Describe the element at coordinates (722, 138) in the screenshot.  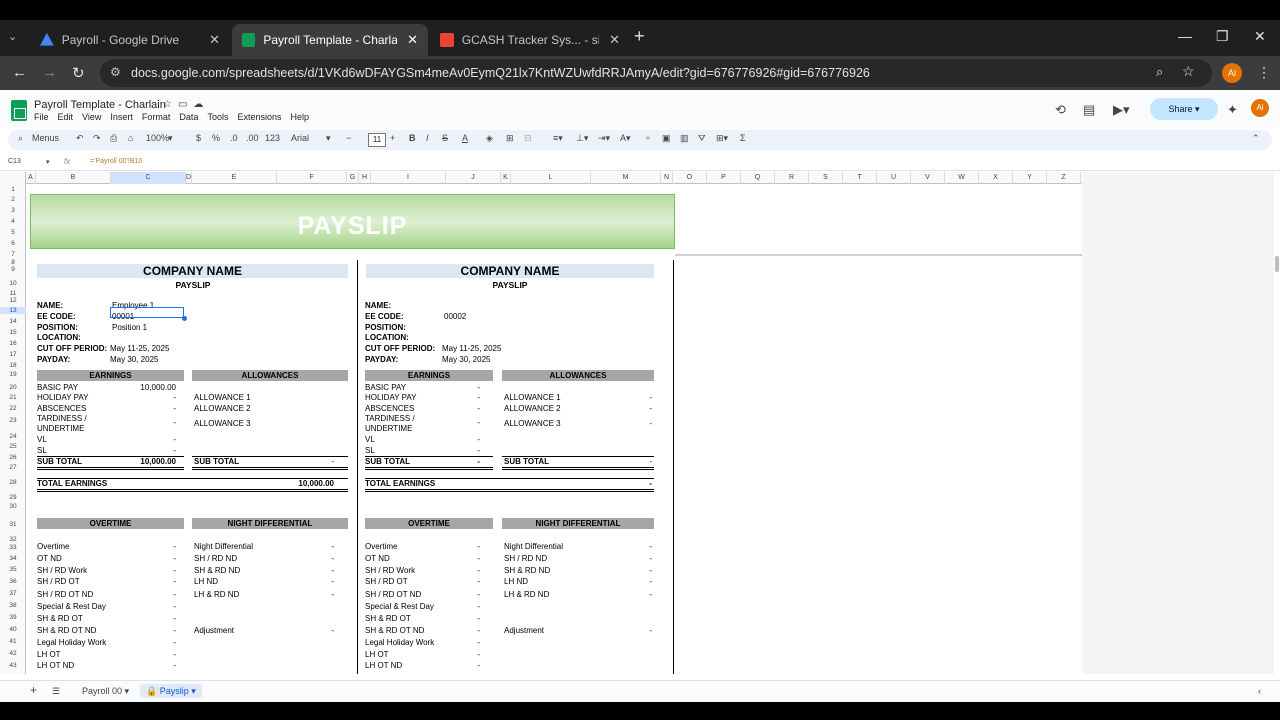
I see `filter-views-icon: ⊞▾` at that location.